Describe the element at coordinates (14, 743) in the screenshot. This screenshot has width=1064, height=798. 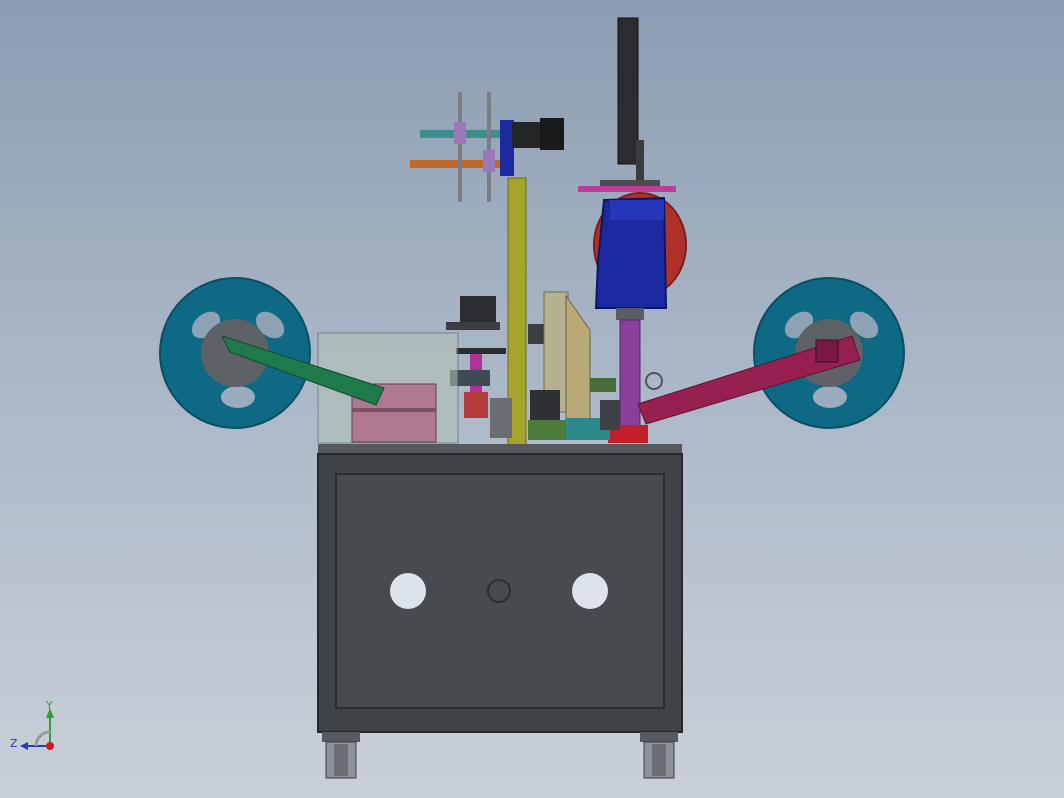
I see `axis-z-label: Z` at that location.